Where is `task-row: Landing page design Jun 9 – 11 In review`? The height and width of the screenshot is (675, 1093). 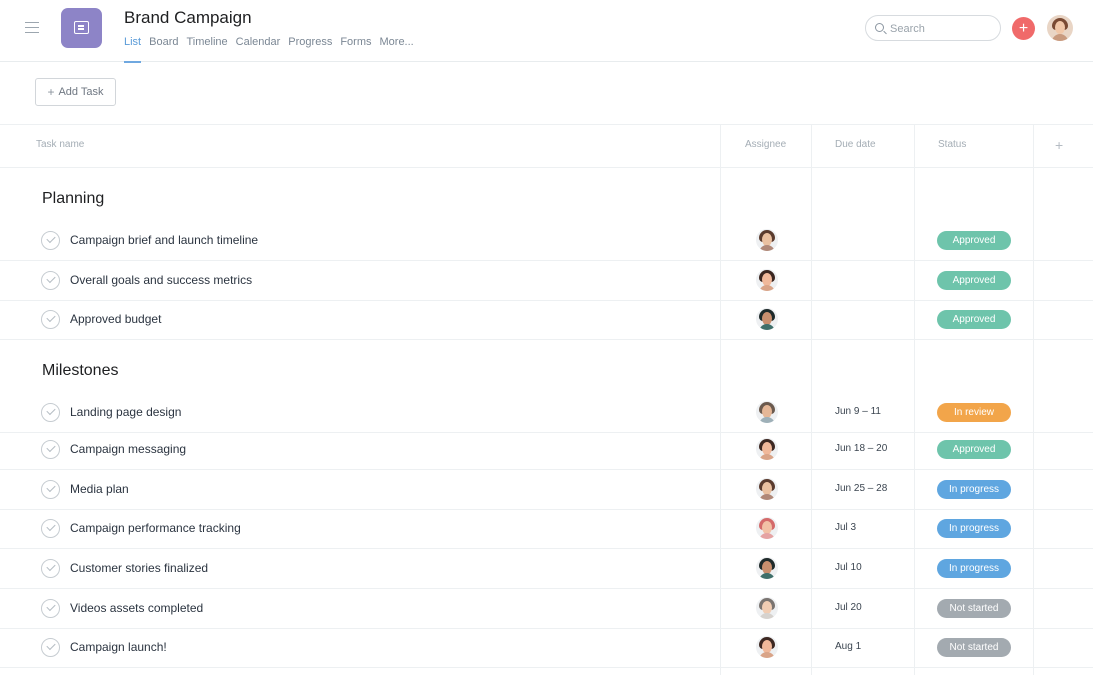 task-row: Landing page design Jun 9 – 11 In review is located at coordinates (546, 413).